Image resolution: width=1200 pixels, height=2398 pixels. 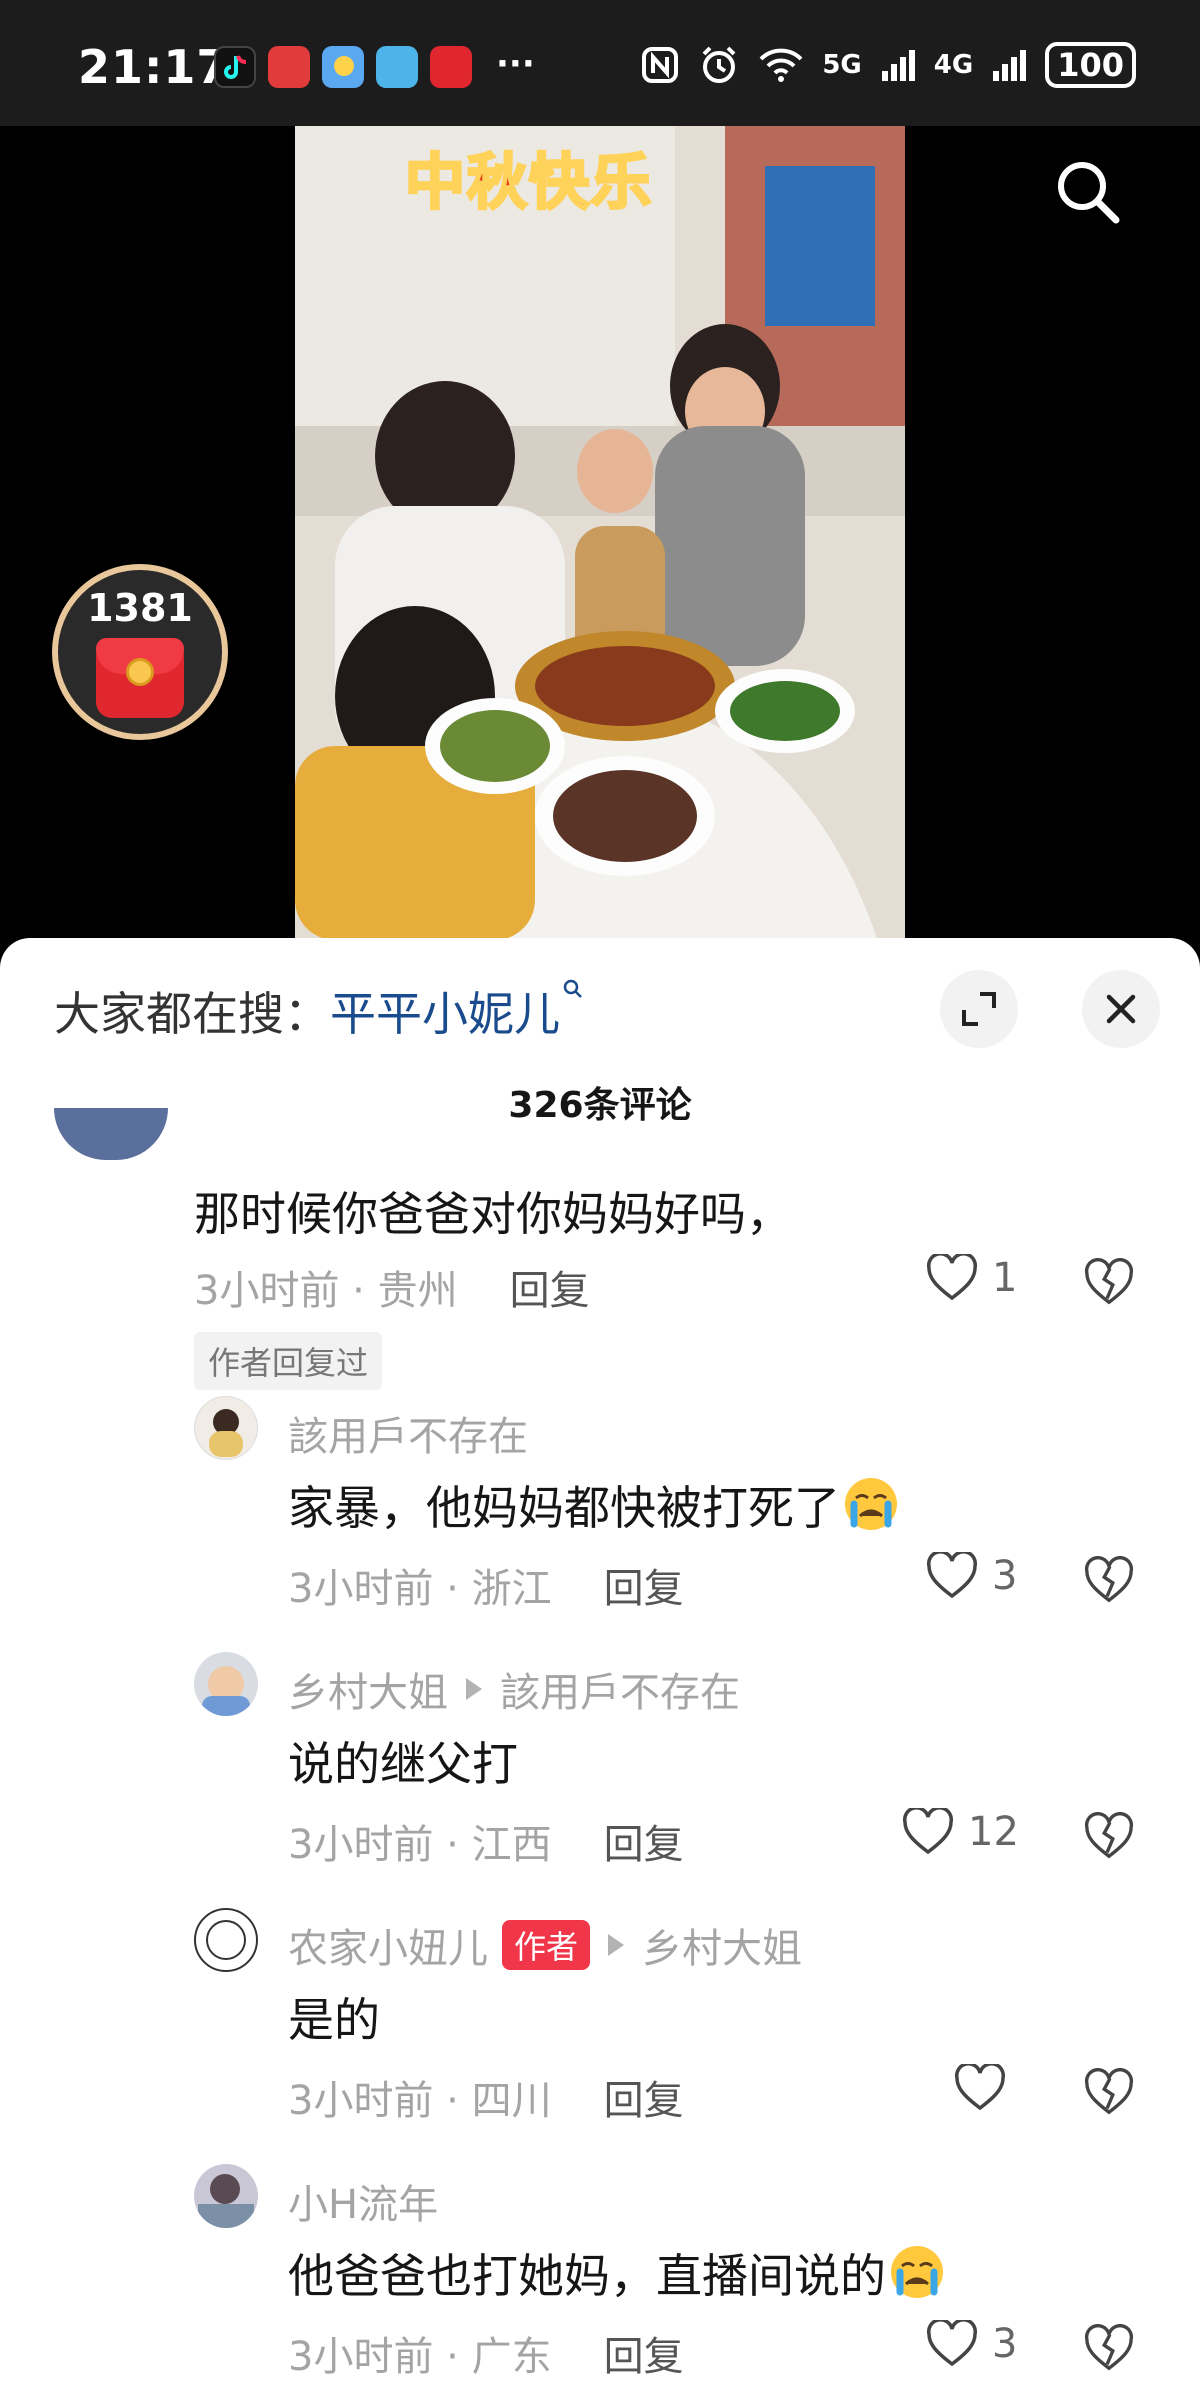 I want to click on username-link: 小H流年, so click(x=363, y=2201).